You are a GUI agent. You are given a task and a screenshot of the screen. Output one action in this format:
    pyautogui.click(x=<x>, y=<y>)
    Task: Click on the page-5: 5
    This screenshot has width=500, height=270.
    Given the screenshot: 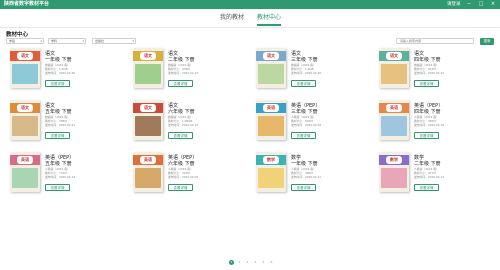 What is the action you would take?
    pyautogui.click(x=263, y=262)
    